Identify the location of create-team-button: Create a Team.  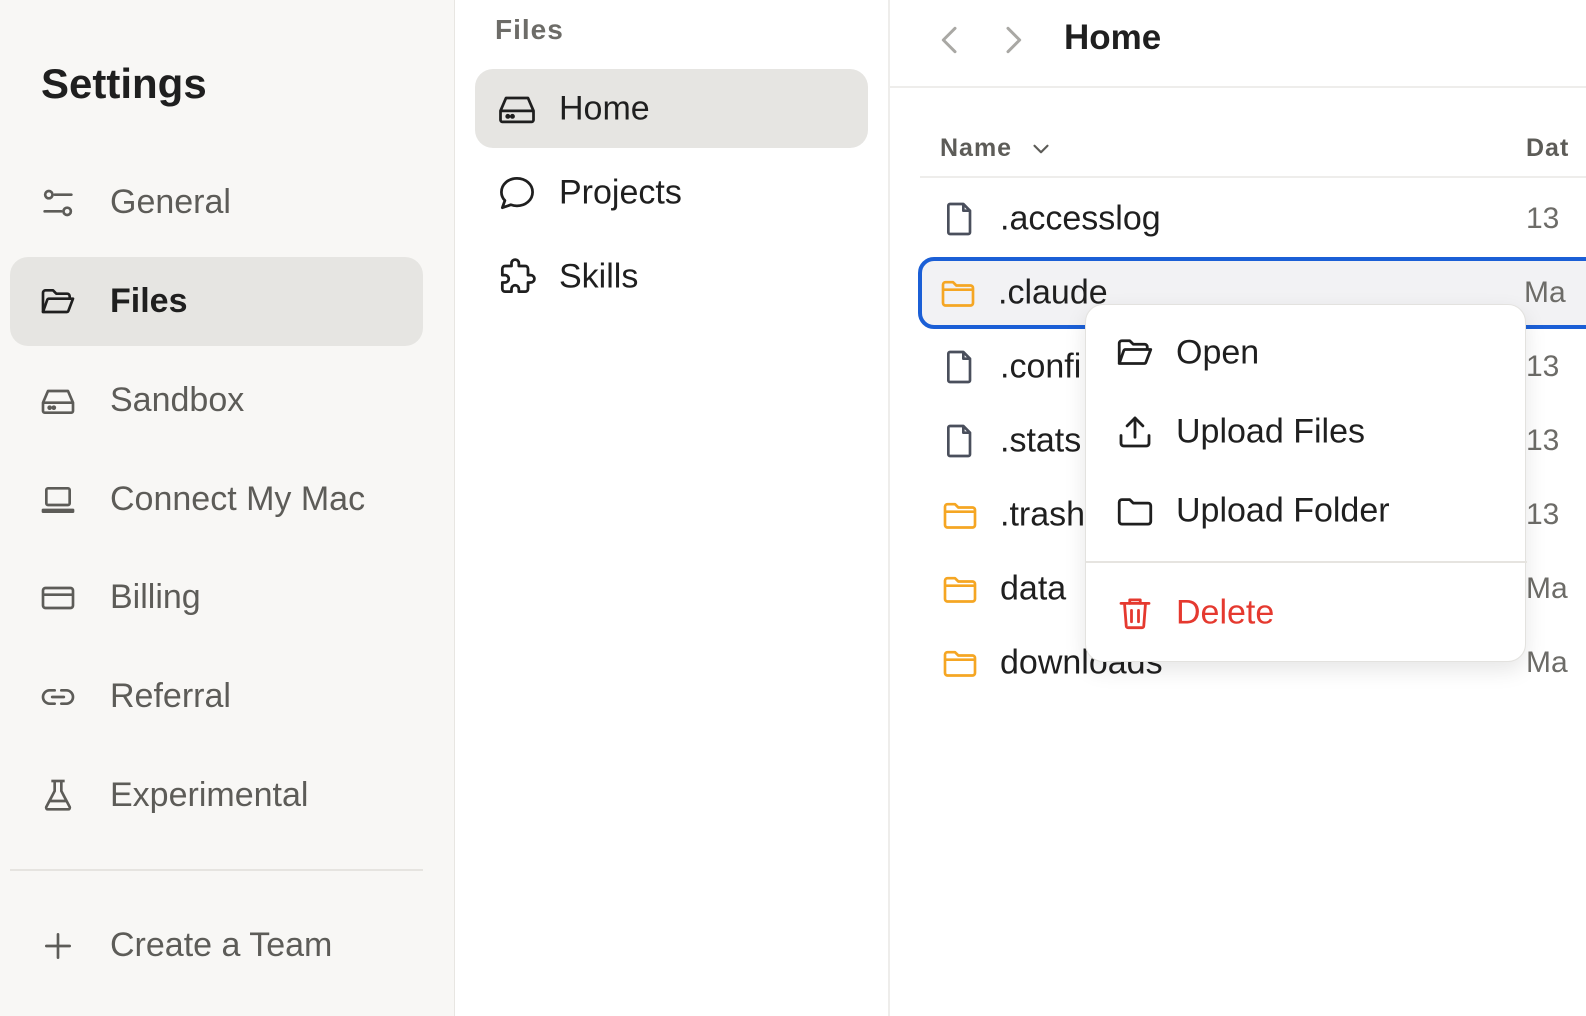
(216, 945).